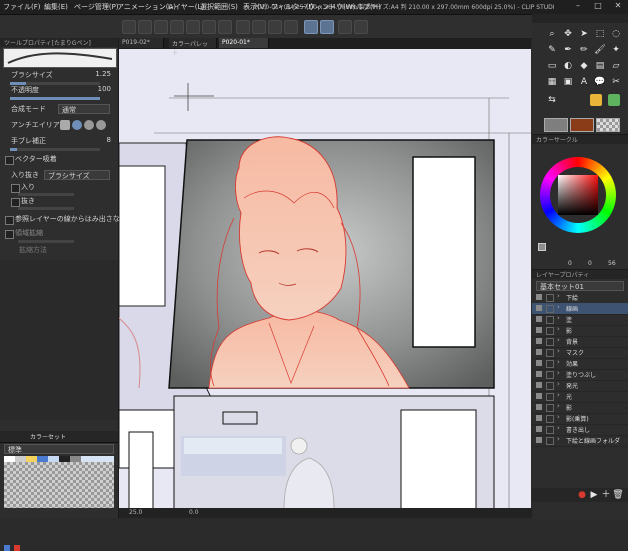 This screenshot has height=551, width=628. I want to click on layer-row: › 下絵と線画フォルダ, so click(580, 441).